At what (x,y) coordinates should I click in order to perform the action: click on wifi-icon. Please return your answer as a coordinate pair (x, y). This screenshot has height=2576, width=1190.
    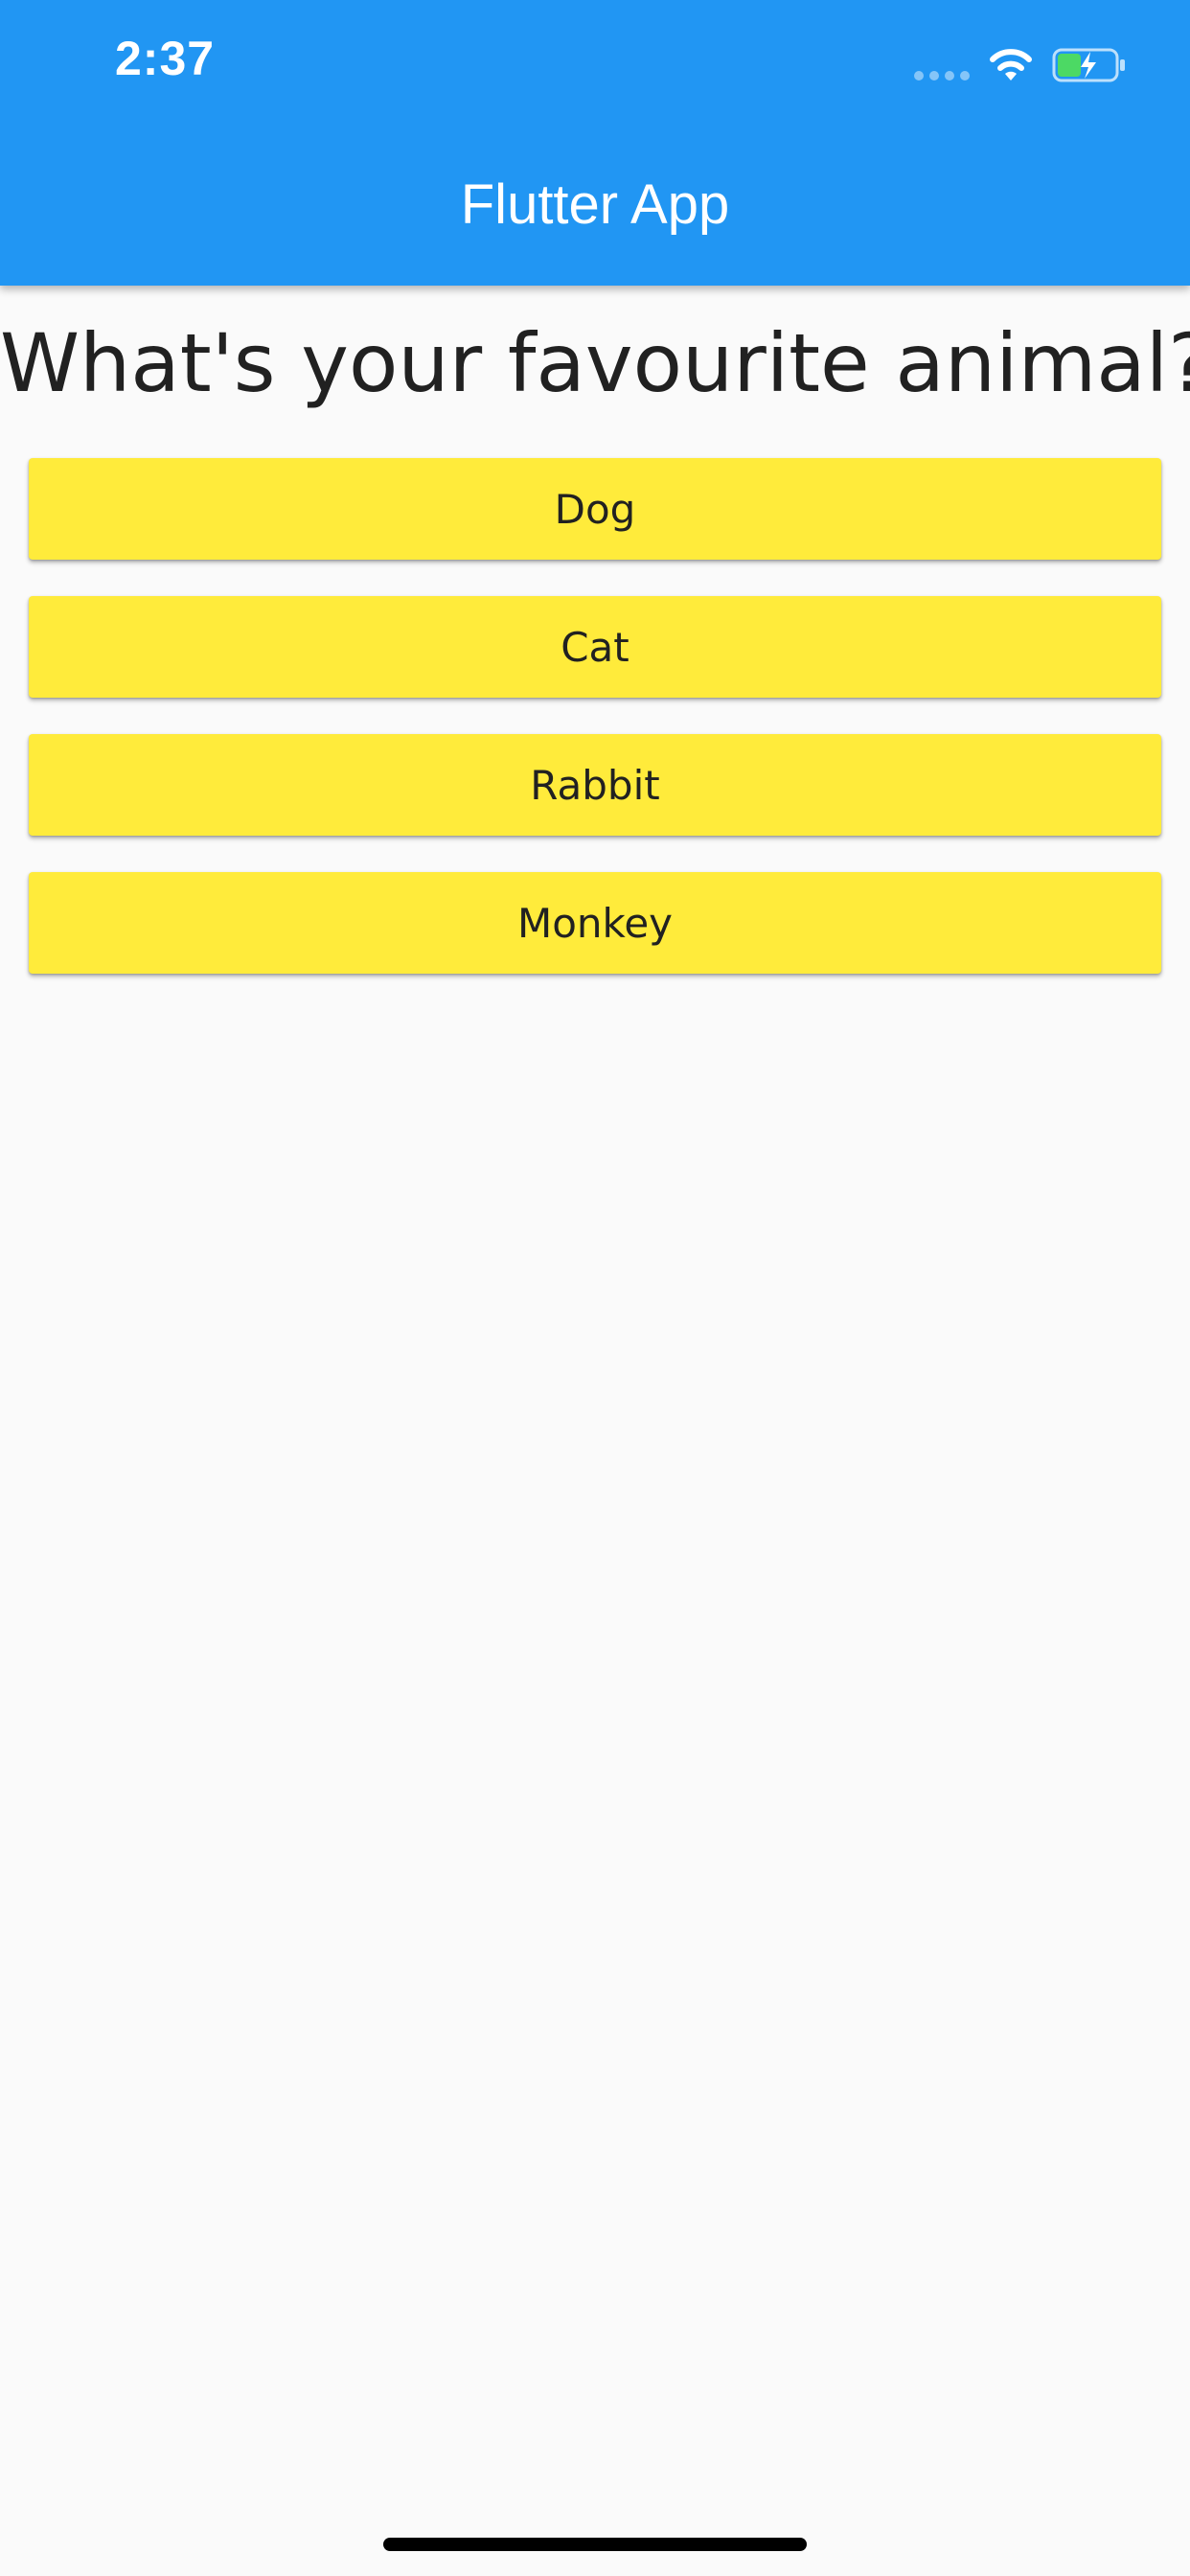
    Looking at the image, I should click on (1011, 65).